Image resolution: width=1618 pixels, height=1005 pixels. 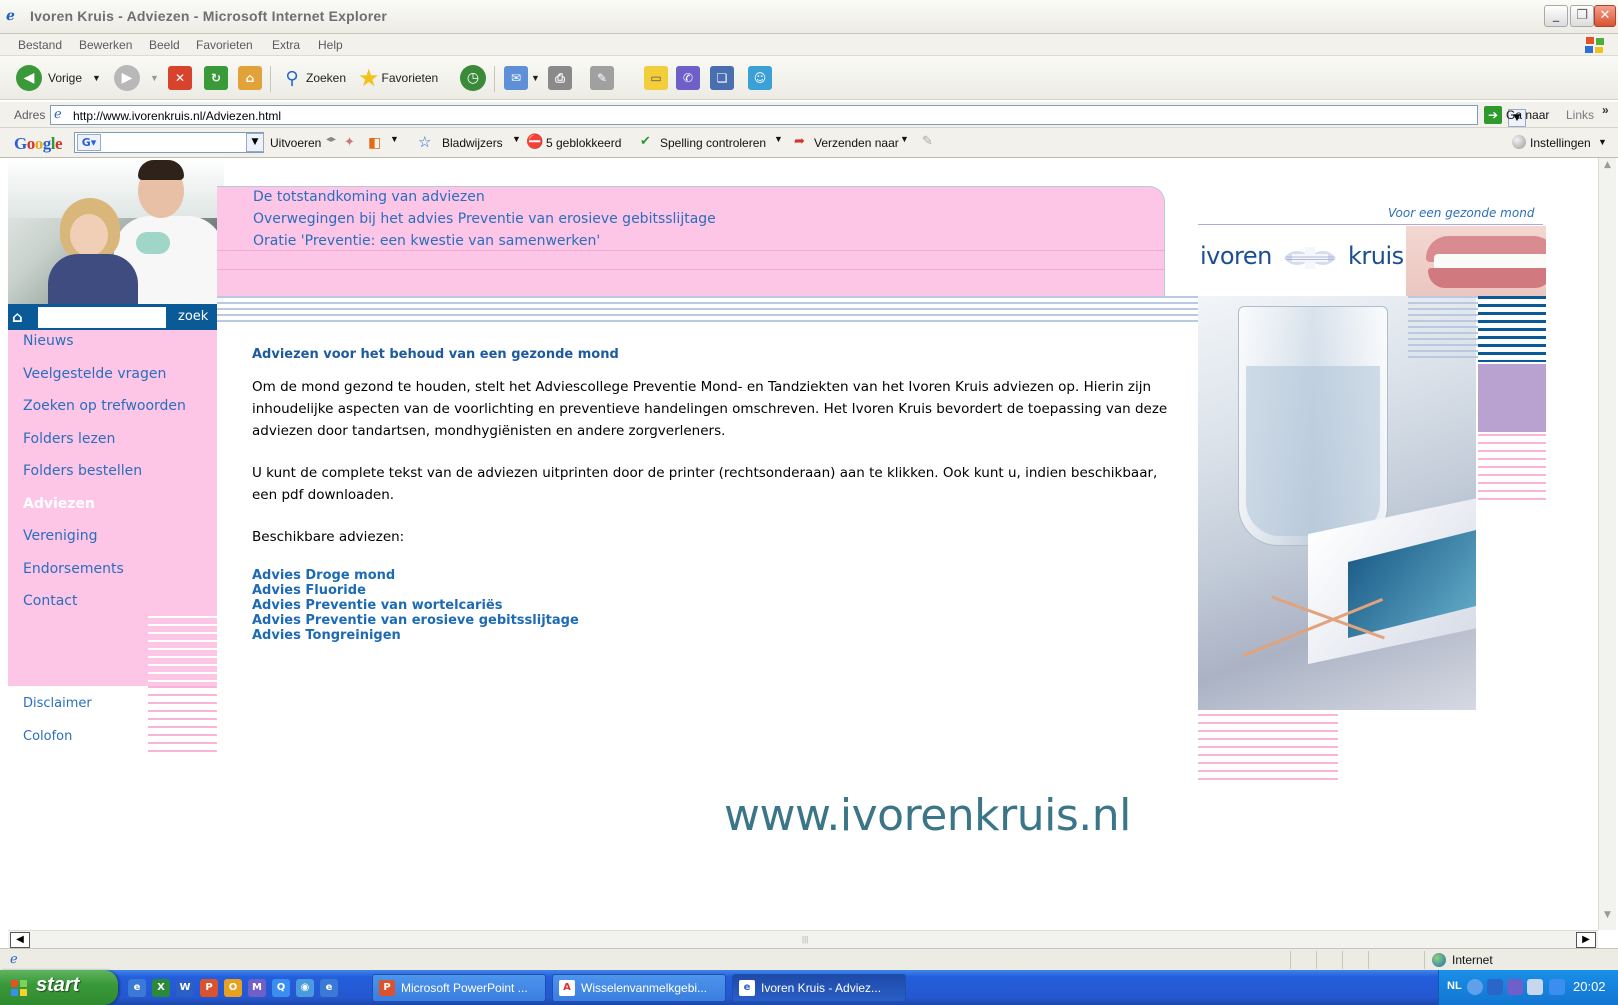 What do you see at coordinates (602, 78) in the screenshot?
I see `edit-button: ✎` at bounding box center [602, 78].